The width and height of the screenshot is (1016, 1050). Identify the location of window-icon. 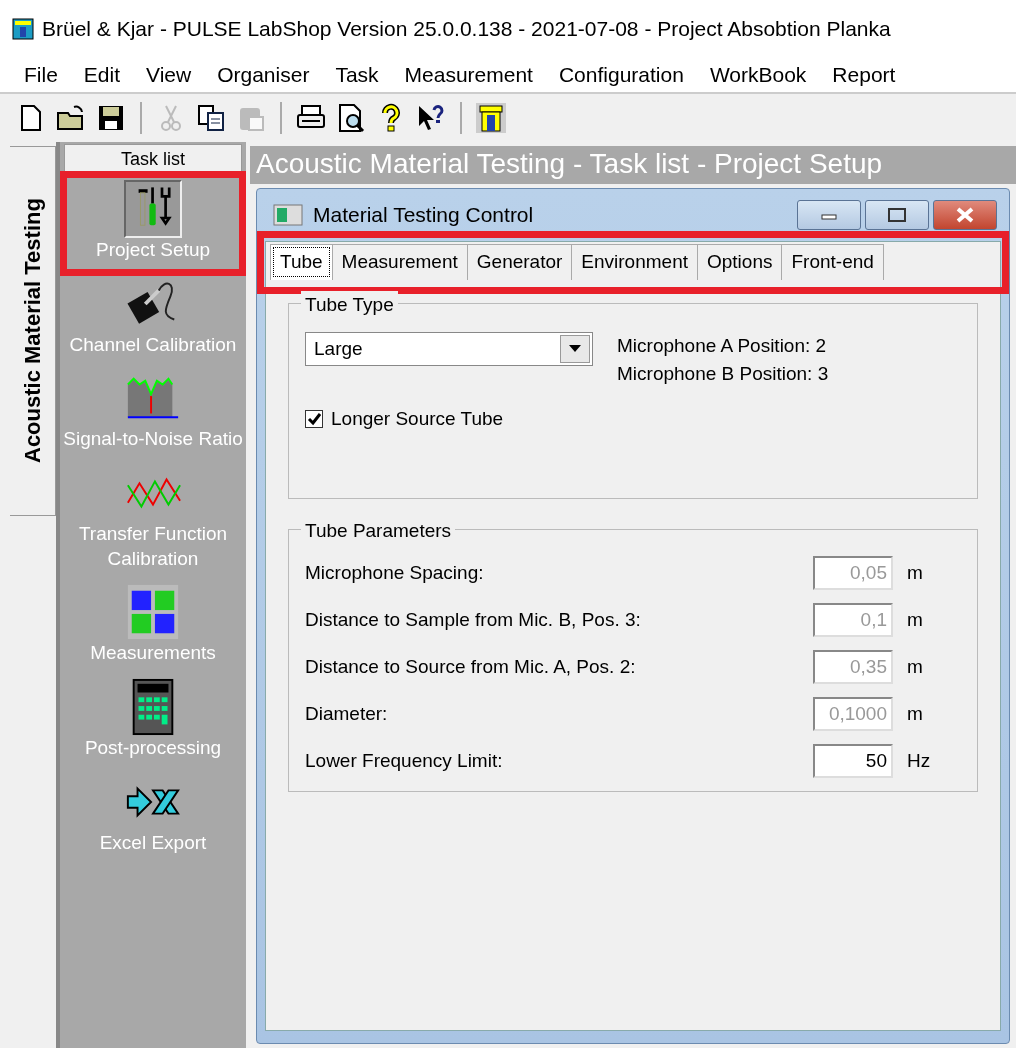
(288, 215).